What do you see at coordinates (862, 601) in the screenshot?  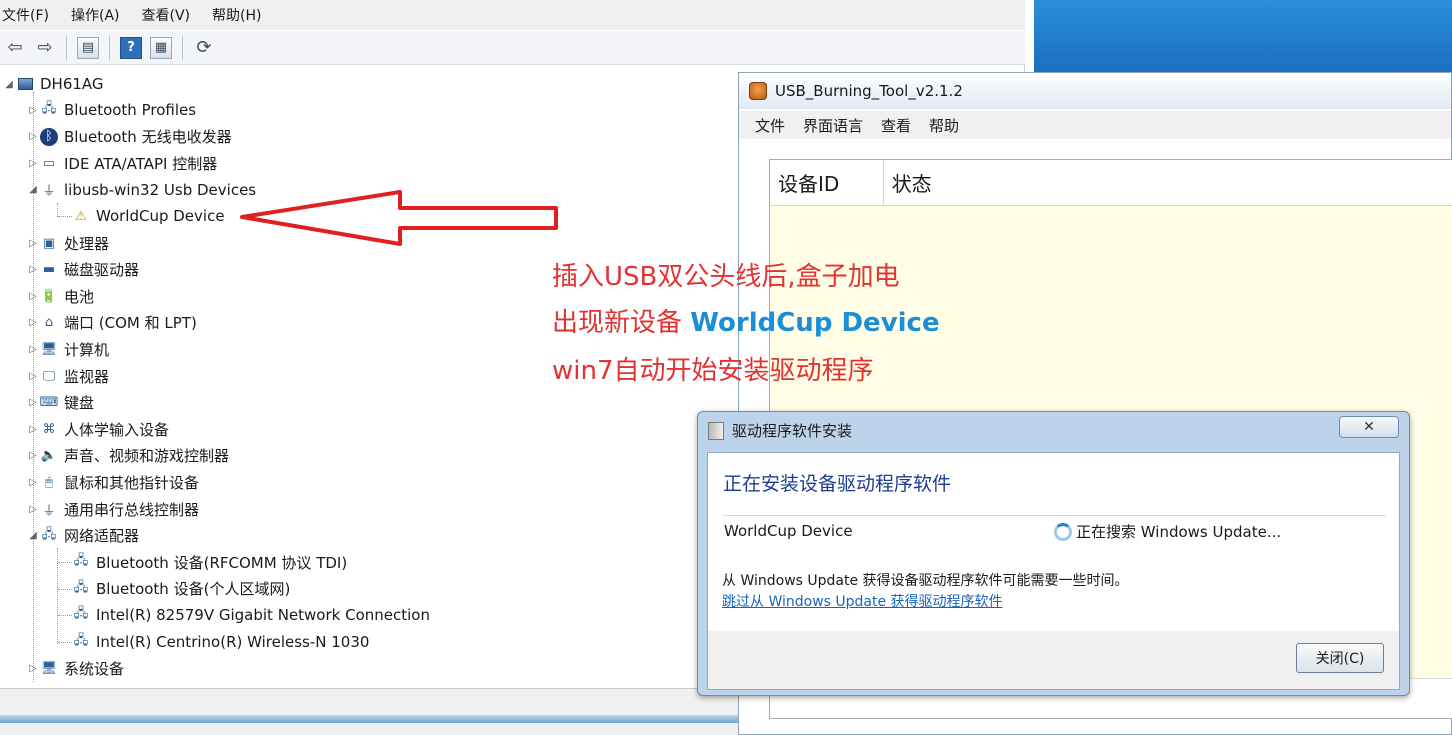 I see `skip-windows-update-link: 跳过从 Windows Update 获得驱动程序软件` at bounding box center [862, 601].